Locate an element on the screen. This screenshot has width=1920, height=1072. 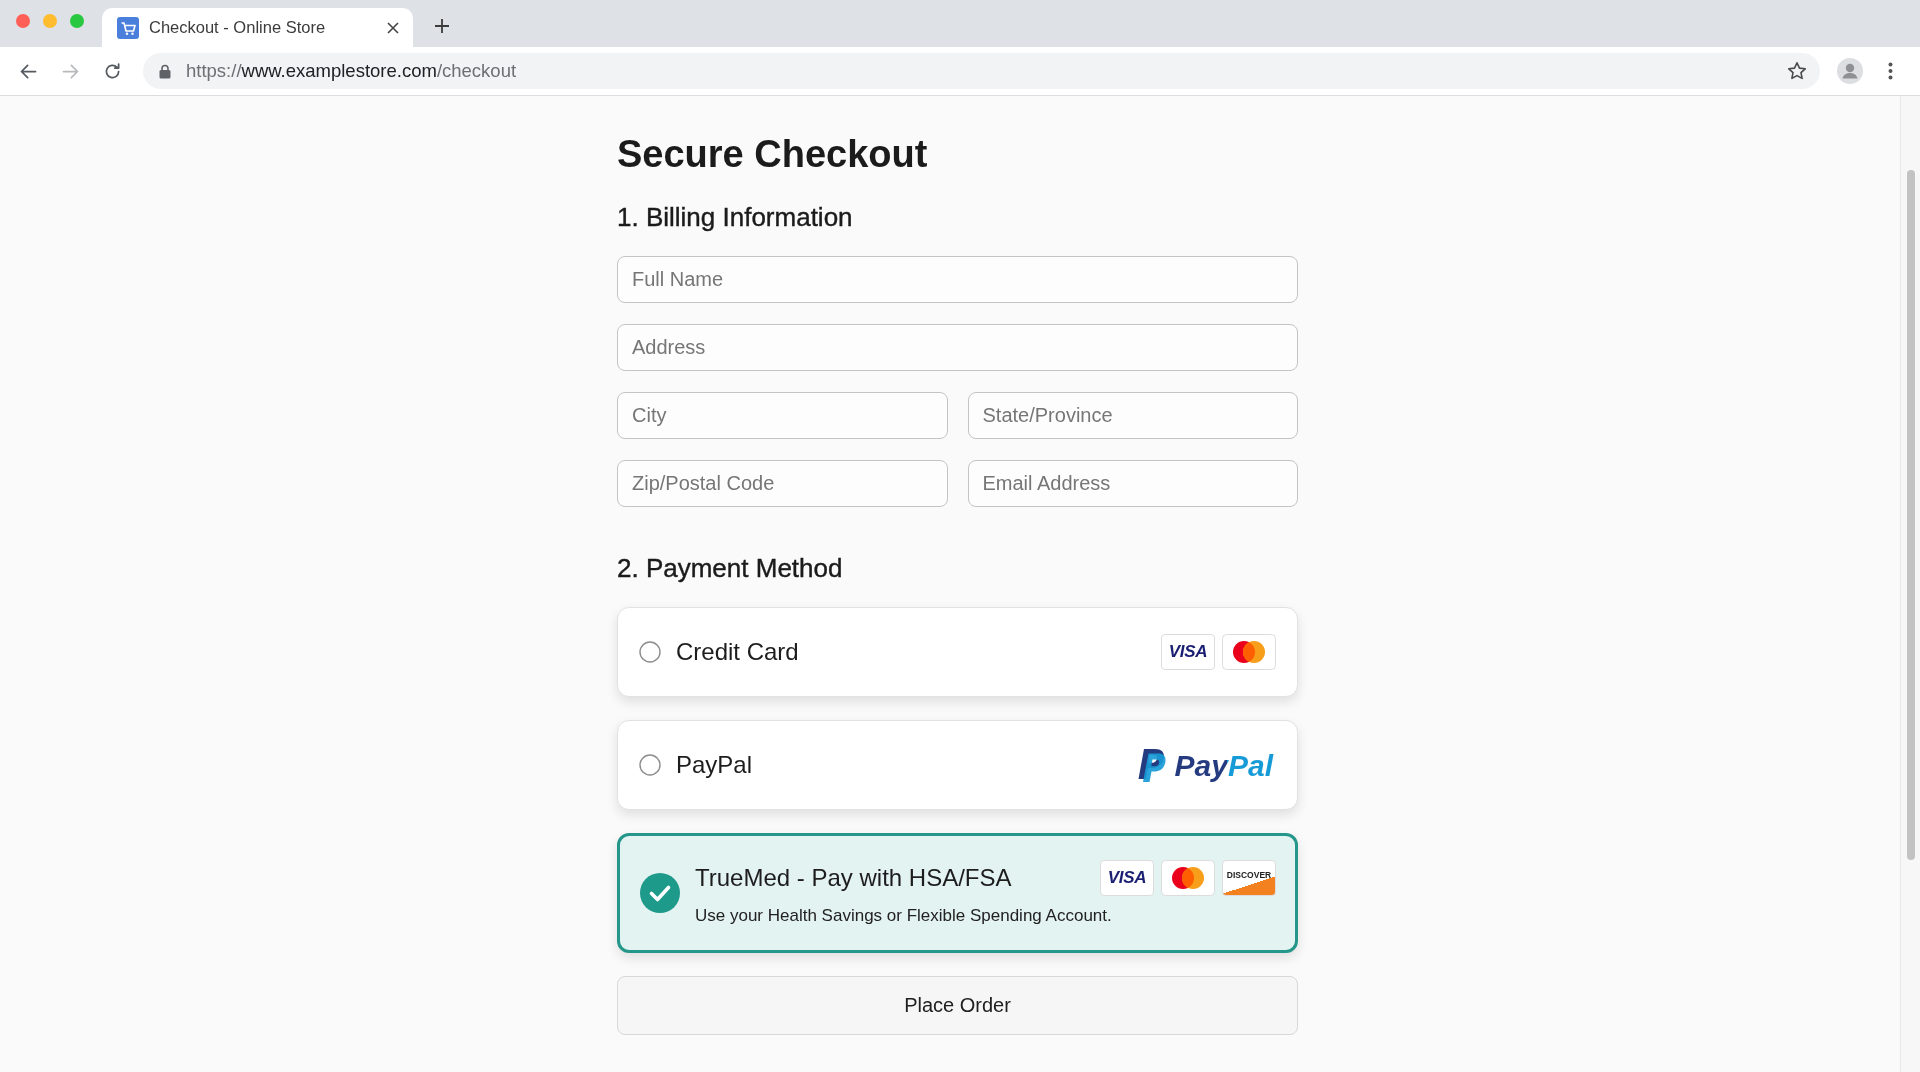
payment-option-label: Credit Card is located at coordinates (738, 652).